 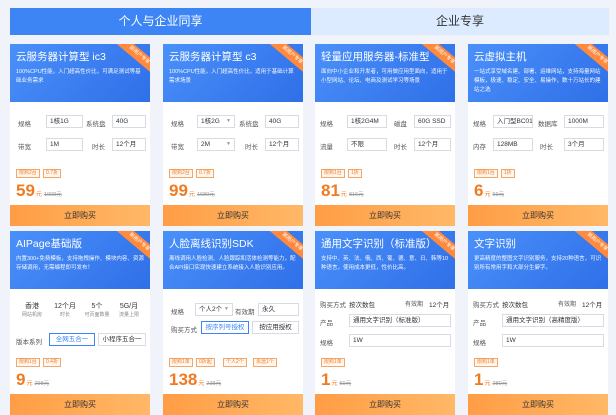 What do you see at coordinates (39, 191) in the screenshot?
I see `price: 59元 1008元` at bounding box center [39, 191].